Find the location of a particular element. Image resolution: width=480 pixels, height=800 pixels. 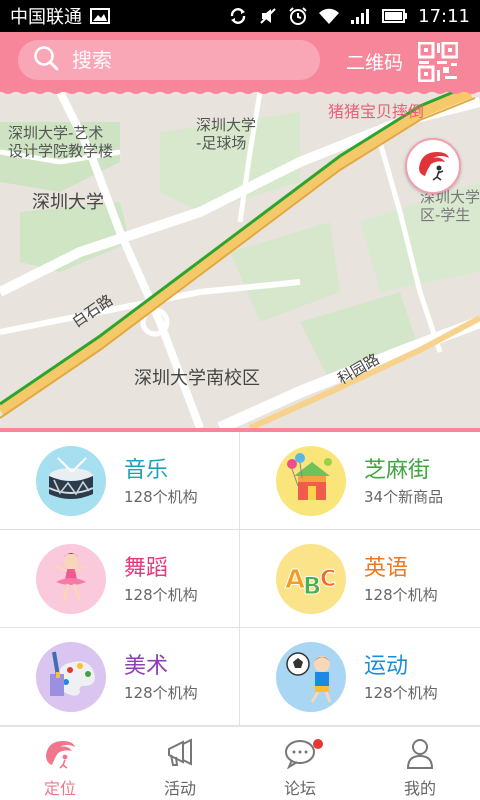

svg-text: C is located at coordinates (328, 579).